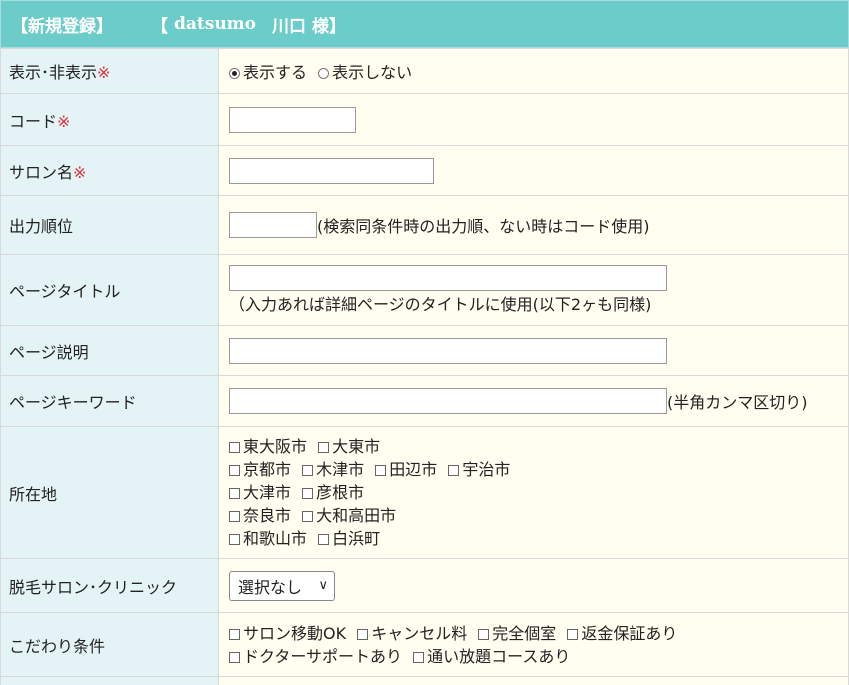 The height and width of the screenshot is (685, 849). I want to click on location-option-label: 和歌山市, so click(275, 538).